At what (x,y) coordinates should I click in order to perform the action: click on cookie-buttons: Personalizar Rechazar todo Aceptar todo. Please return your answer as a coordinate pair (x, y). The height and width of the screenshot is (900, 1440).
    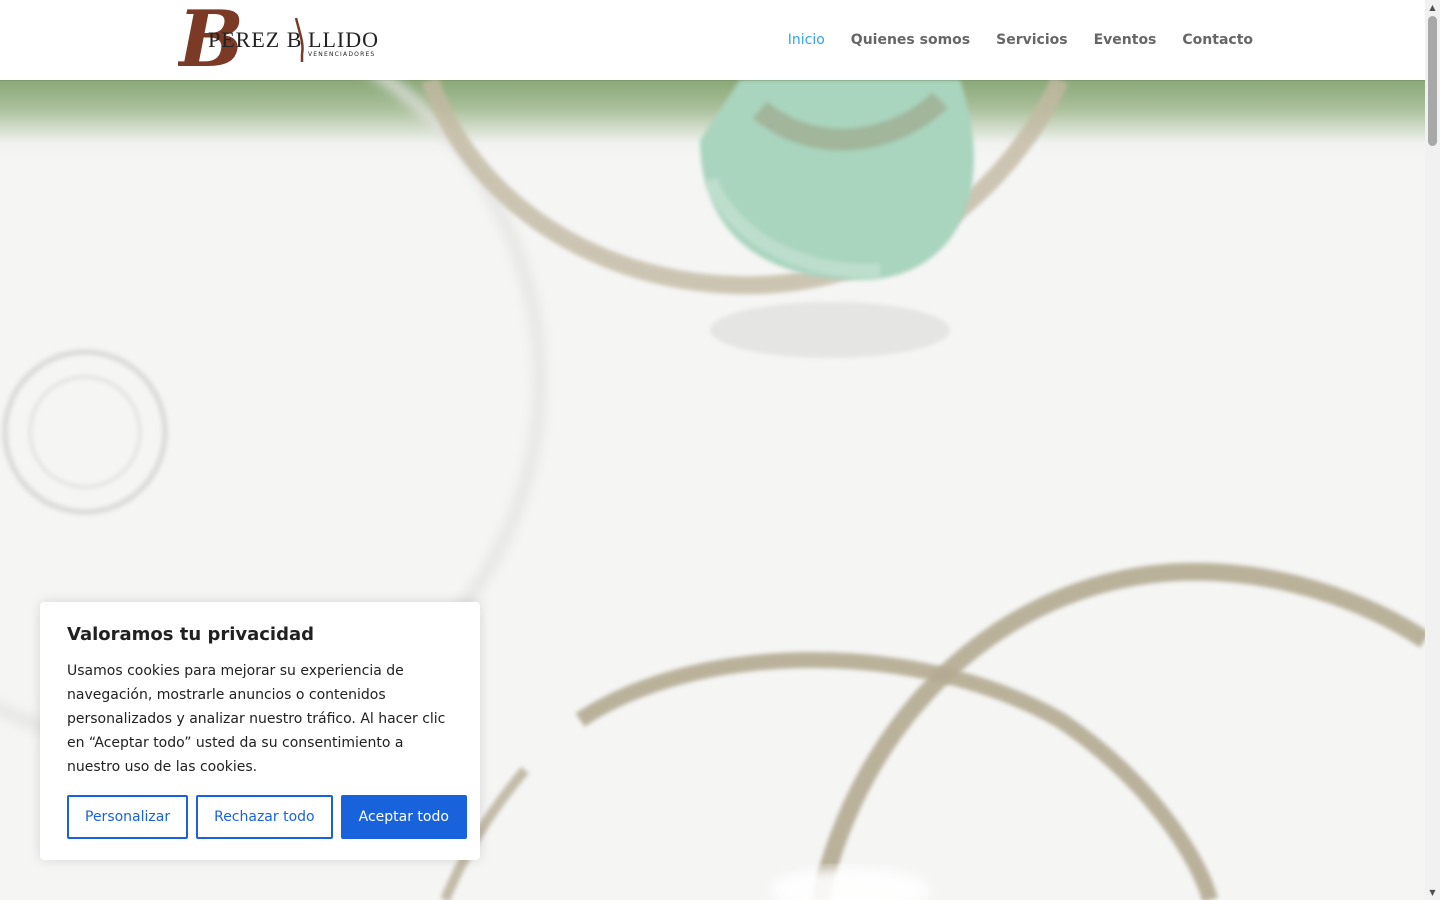
    Looking at the image, I should click on (267, 817).